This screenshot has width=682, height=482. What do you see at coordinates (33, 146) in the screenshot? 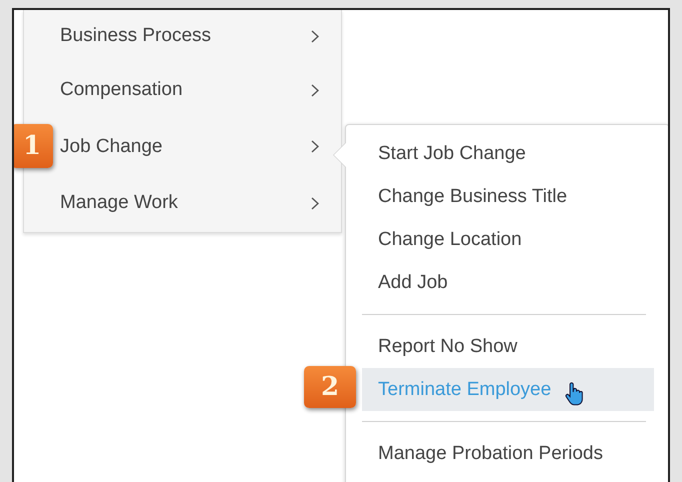
I see `step-badge: 1` at bounding box center [33, 146].